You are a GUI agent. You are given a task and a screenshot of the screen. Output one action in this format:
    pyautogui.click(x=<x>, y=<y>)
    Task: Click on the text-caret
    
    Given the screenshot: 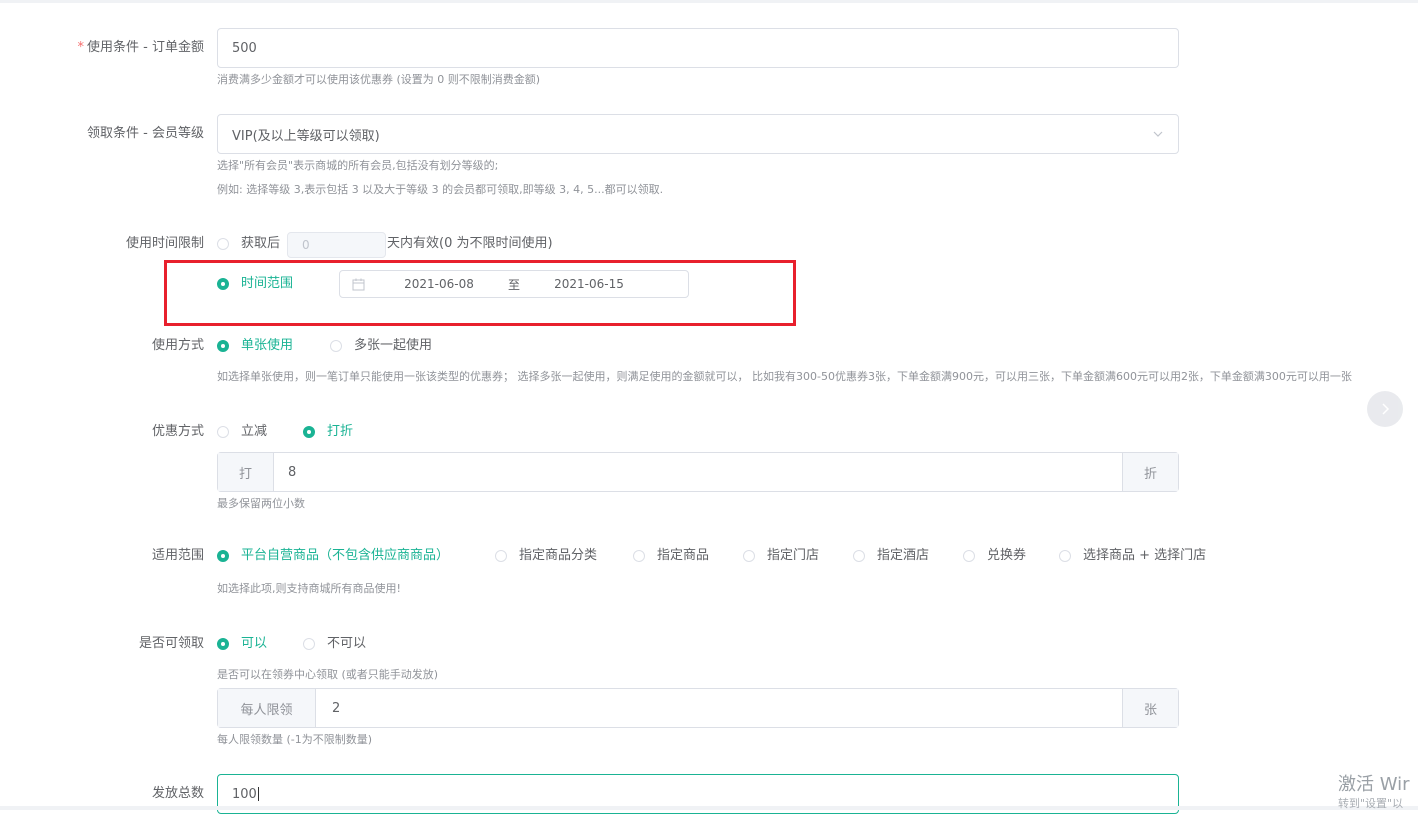 What is the action you would take?
    pyautogui.click(x=258, y=794)
    